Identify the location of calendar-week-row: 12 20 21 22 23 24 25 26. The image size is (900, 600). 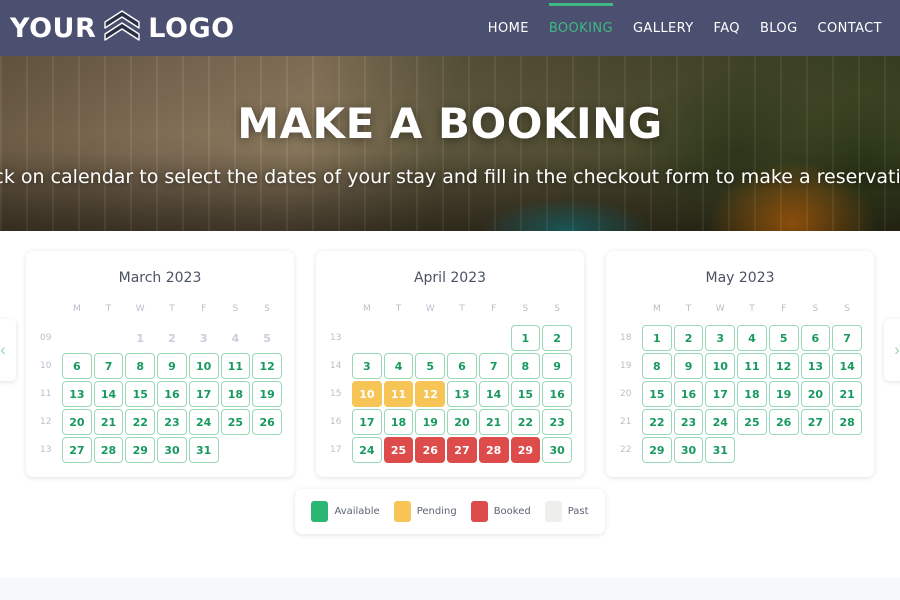
(160, 422).